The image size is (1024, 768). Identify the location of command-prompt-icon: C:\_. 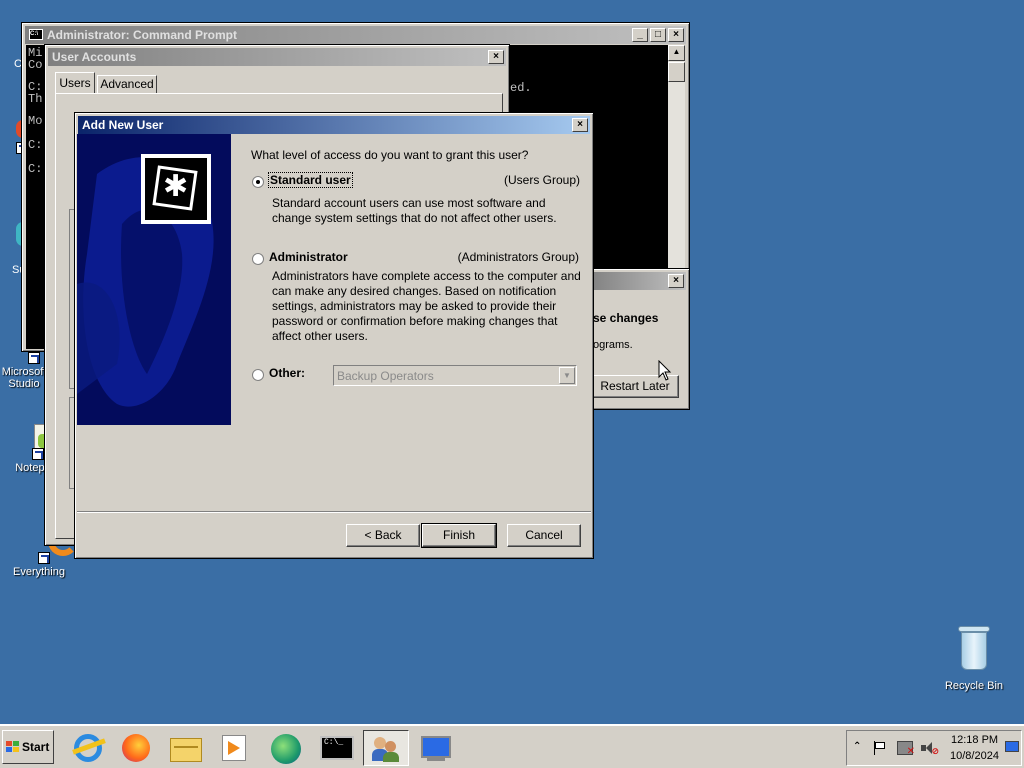
(337, 748).